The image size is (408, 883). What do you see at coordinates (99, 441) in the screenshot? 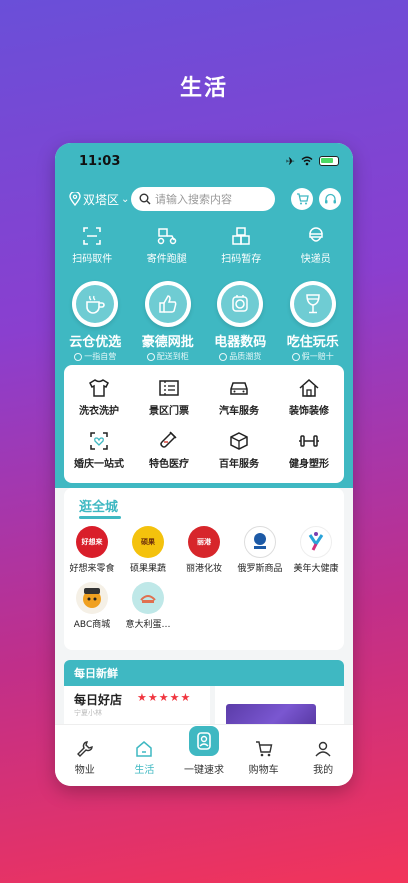
I see `wedding-frame-icon` at bounding box center [99, 441].